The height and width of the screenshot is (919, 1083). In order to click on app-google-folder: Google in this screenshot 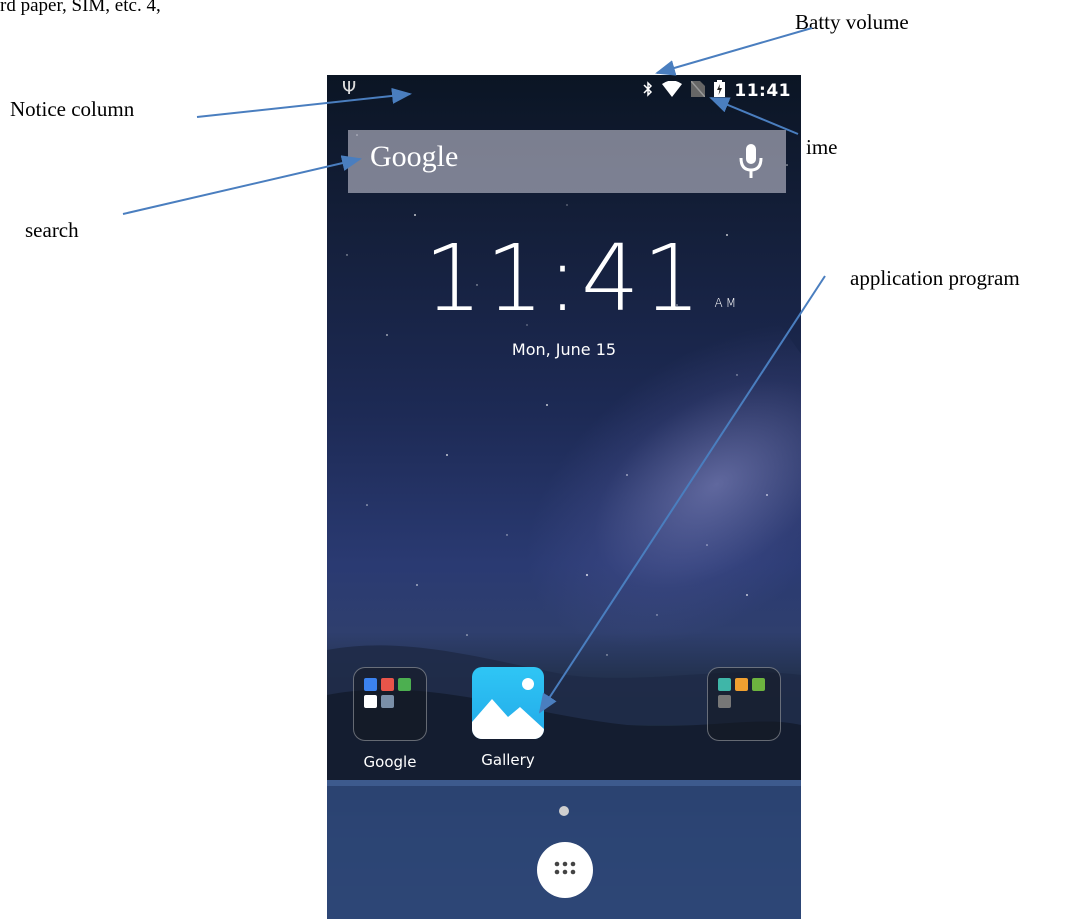, I will do `click(390, 719)`.